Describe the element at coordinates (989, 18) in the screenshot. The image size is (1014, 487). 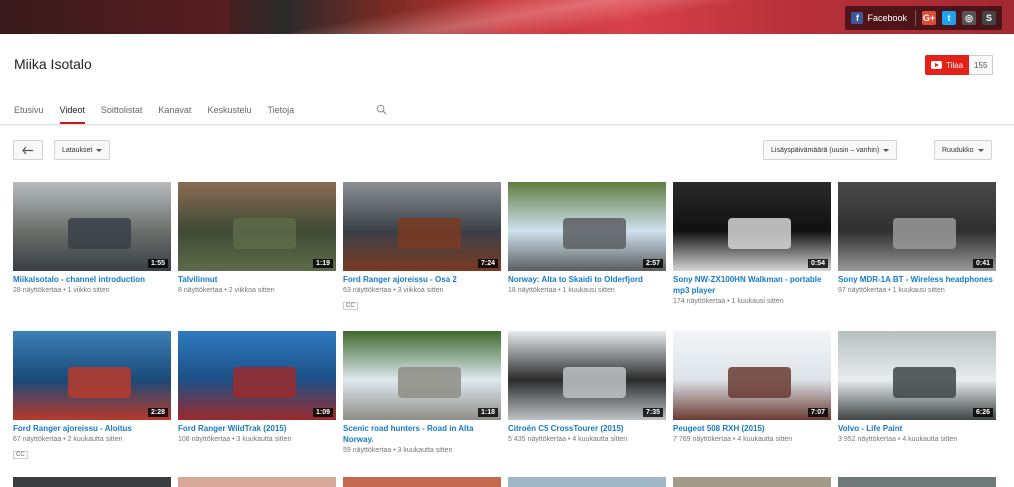
I see `snapchat-icon: S` at that location.